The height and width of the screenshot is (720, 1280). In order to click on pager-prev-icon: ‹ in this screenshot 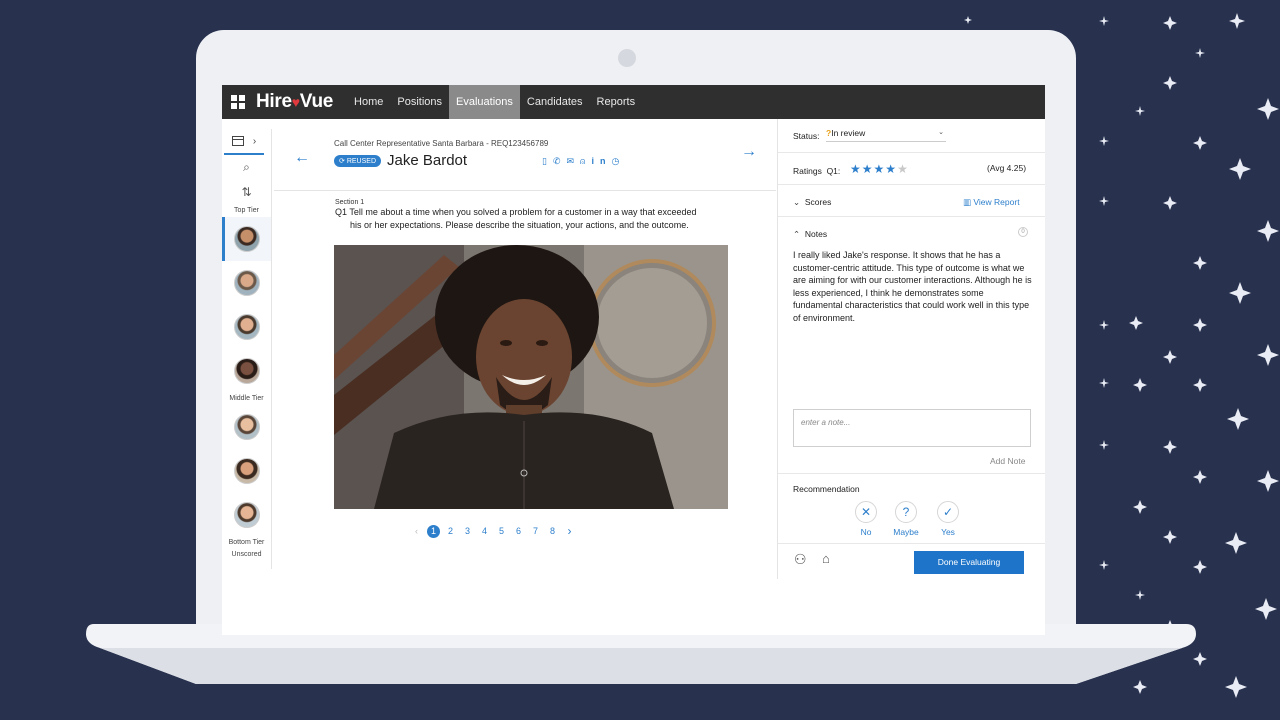, I will do `click(416, 531)`.